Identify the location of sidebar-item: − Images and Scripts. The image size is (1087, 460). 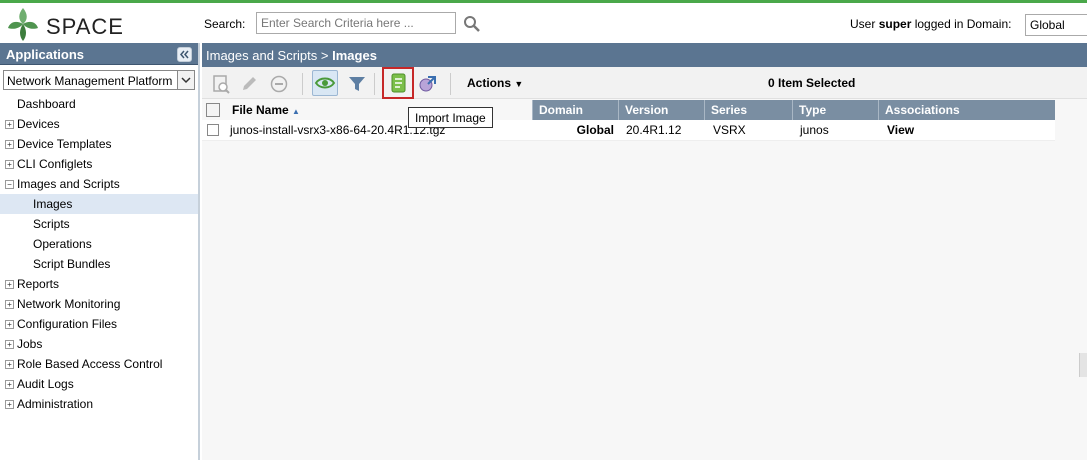
(99, 184).